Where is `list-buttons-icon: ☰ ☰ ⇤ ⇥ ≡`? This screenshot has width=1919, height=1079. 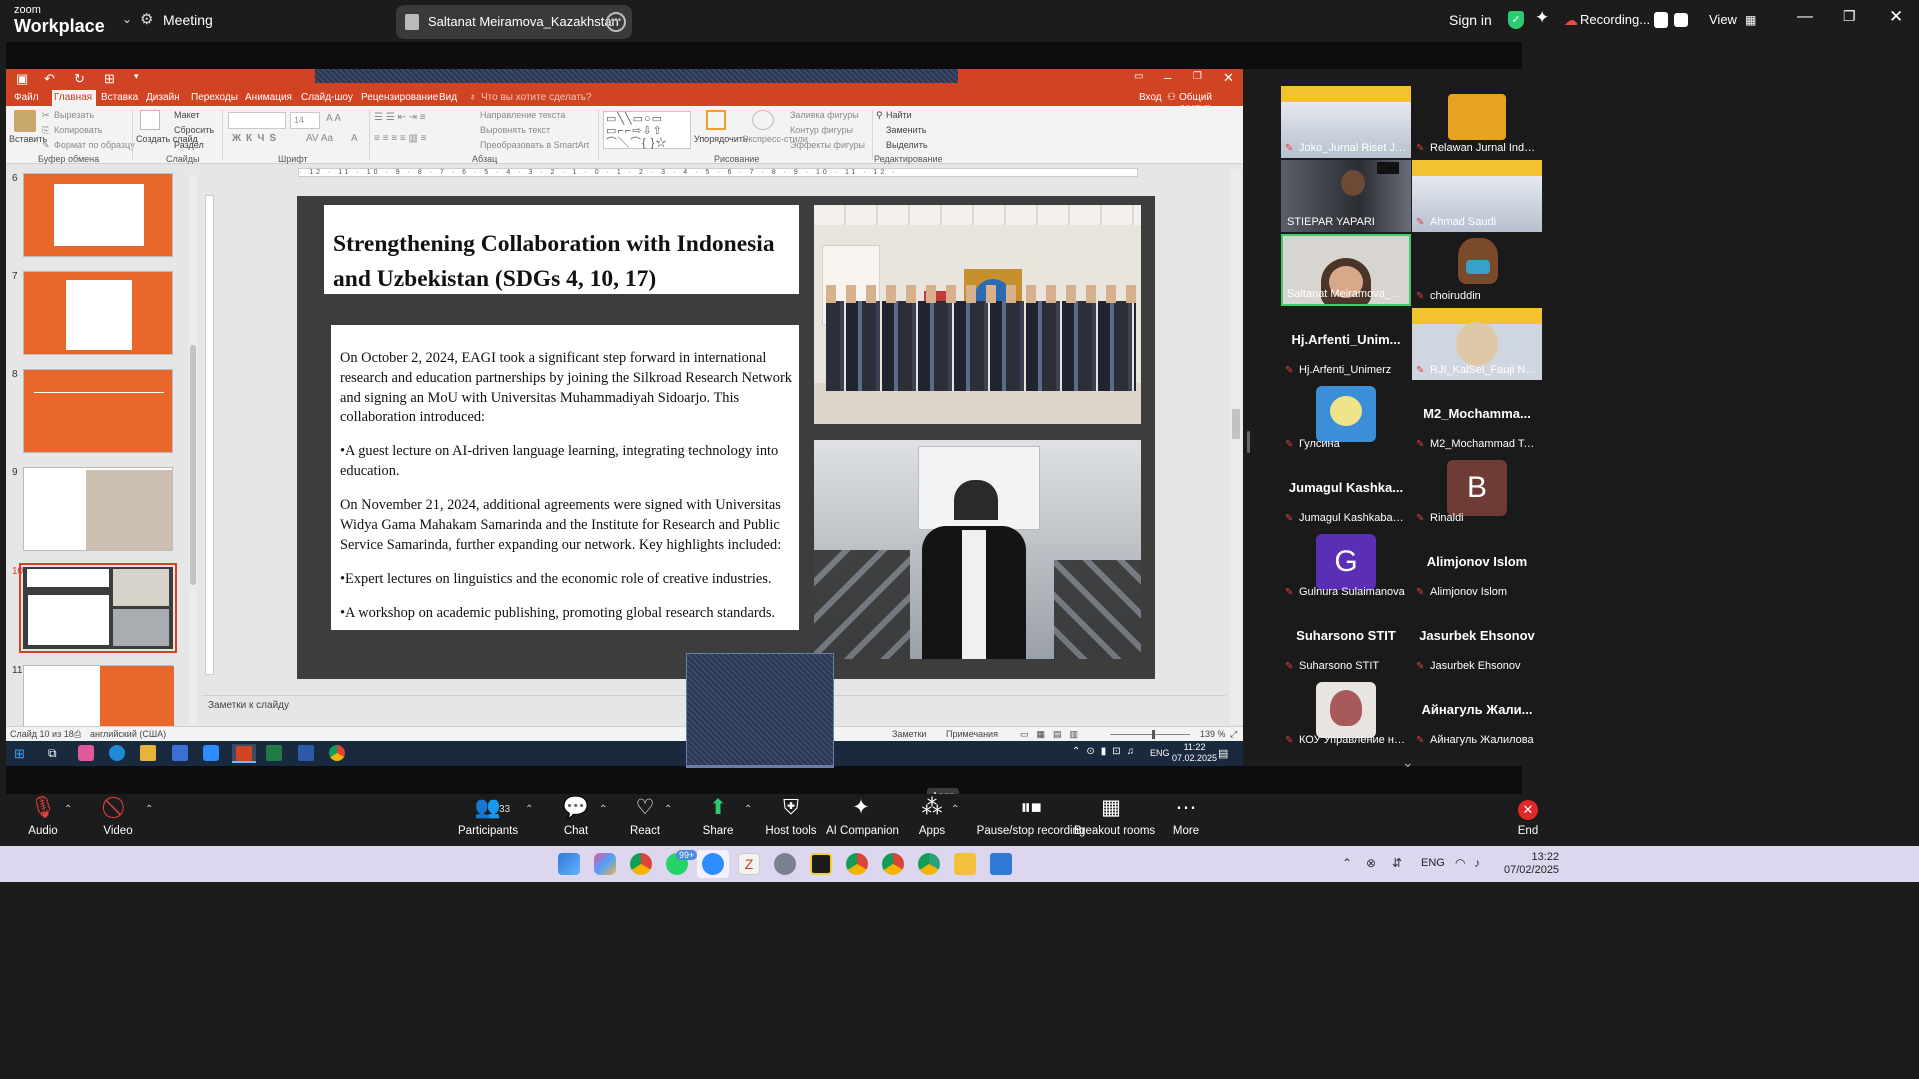
list-buttons-icon: ☰ ☰ ⇤ ⇥ ≡ is located at coordinates (400, 117).